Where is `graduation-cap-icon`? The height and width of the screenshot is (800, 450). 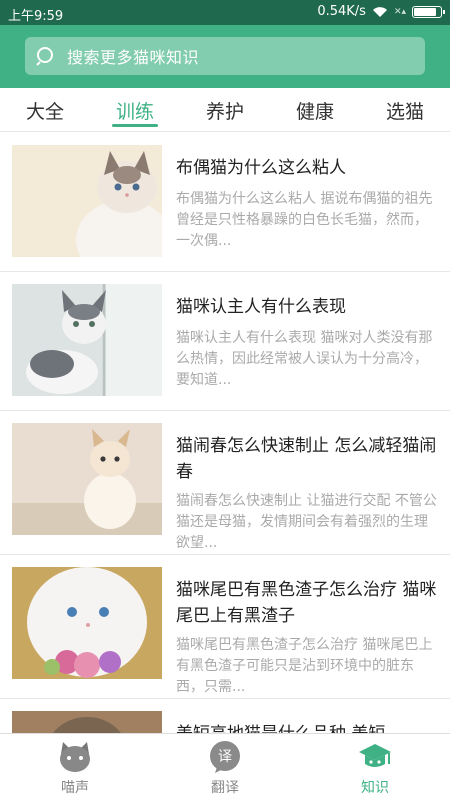 graduation-cap-icon is located at coordinates (375, 755).